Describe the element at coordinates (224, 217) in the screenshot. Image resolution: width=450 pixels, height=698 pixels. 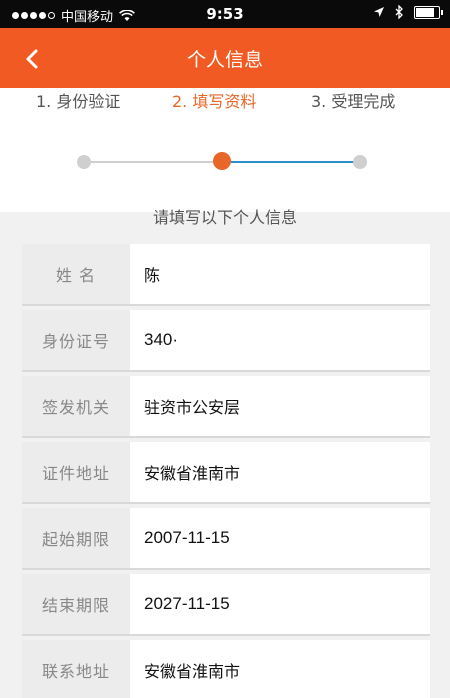
I see `form-instruction: 请填写以下个人信息` at that location.